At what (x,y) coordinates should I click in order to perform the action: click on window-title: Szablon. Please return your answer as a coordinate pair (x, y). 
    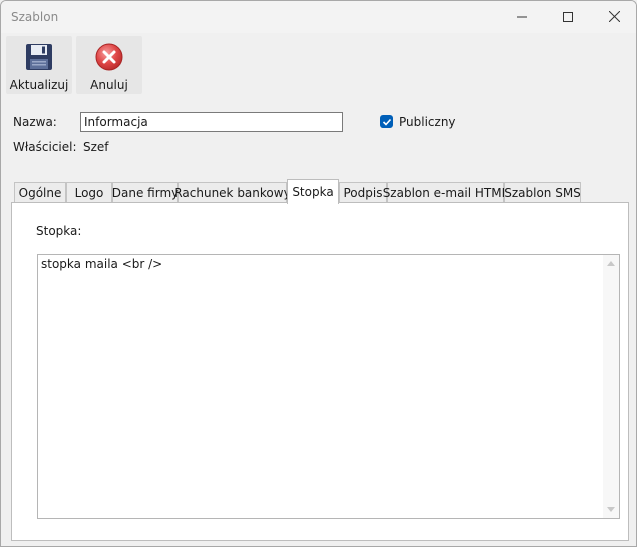
    Looking at the image, I should click on (35, 17).